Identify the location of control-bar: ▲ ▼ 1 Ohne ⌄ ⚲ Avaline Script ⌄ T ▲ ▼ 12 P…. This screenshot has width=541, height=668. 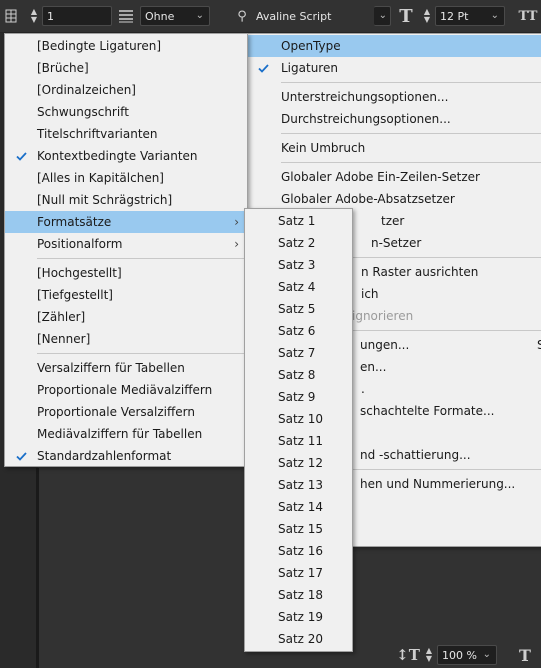
(270, 16).